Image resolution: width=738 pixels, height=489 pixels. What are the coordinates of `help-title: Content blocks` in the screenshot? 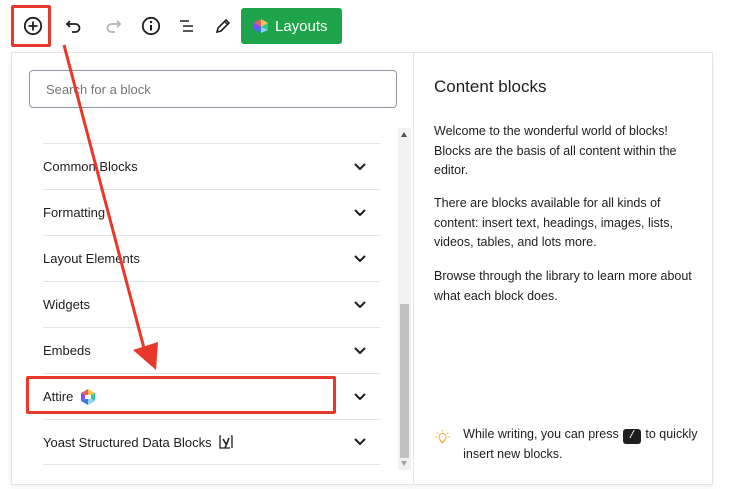 It's located at (490, 86).